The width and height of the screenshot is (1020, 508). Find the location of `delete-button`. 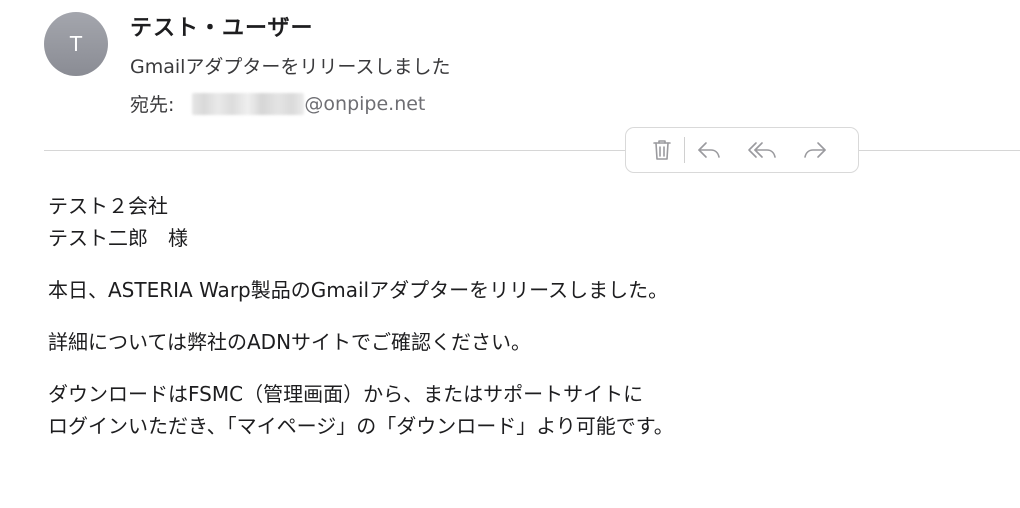

delete-button is located at coordinates (662, 150).